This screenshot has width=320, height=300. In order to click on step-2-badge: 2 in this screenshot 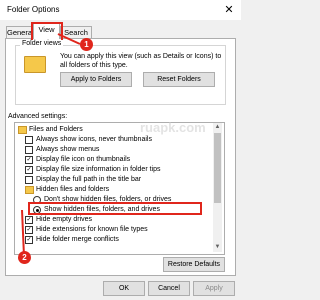, I will do `click(24, 257)`.